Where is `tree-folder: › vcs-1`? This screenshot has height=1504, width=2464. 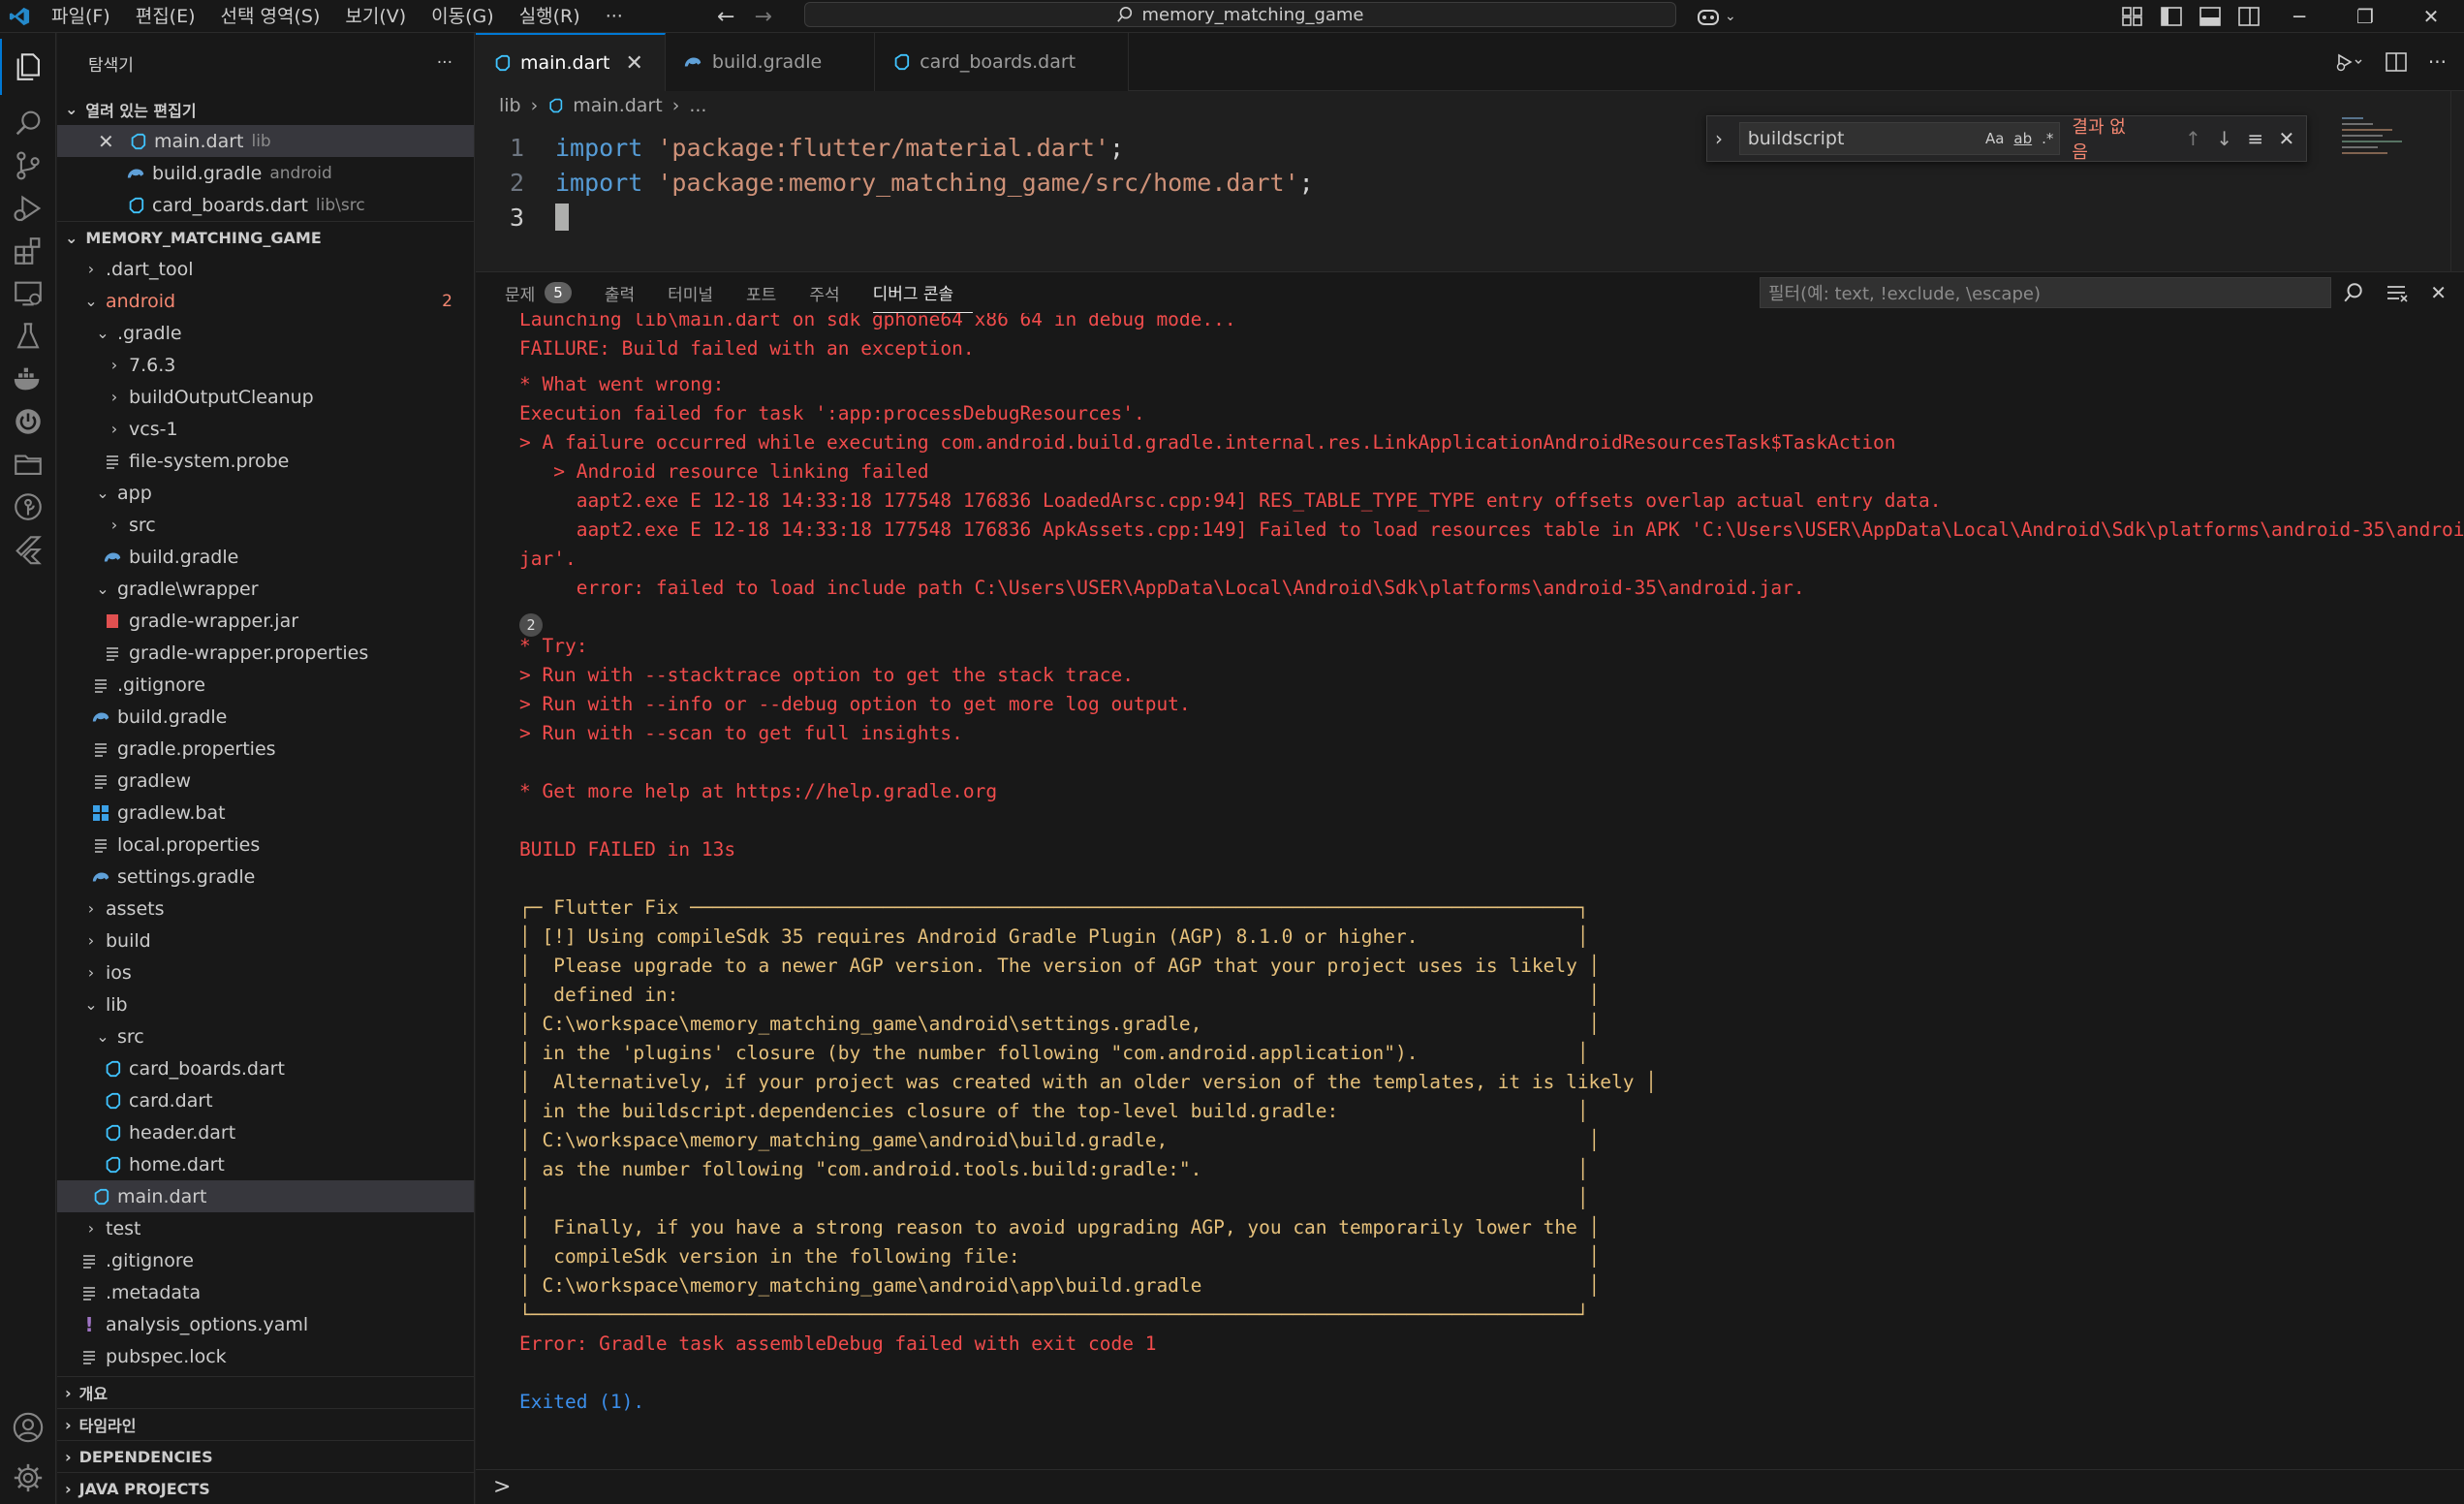
tree-folder: › vcs-1 is located at coordinates (265, 429).